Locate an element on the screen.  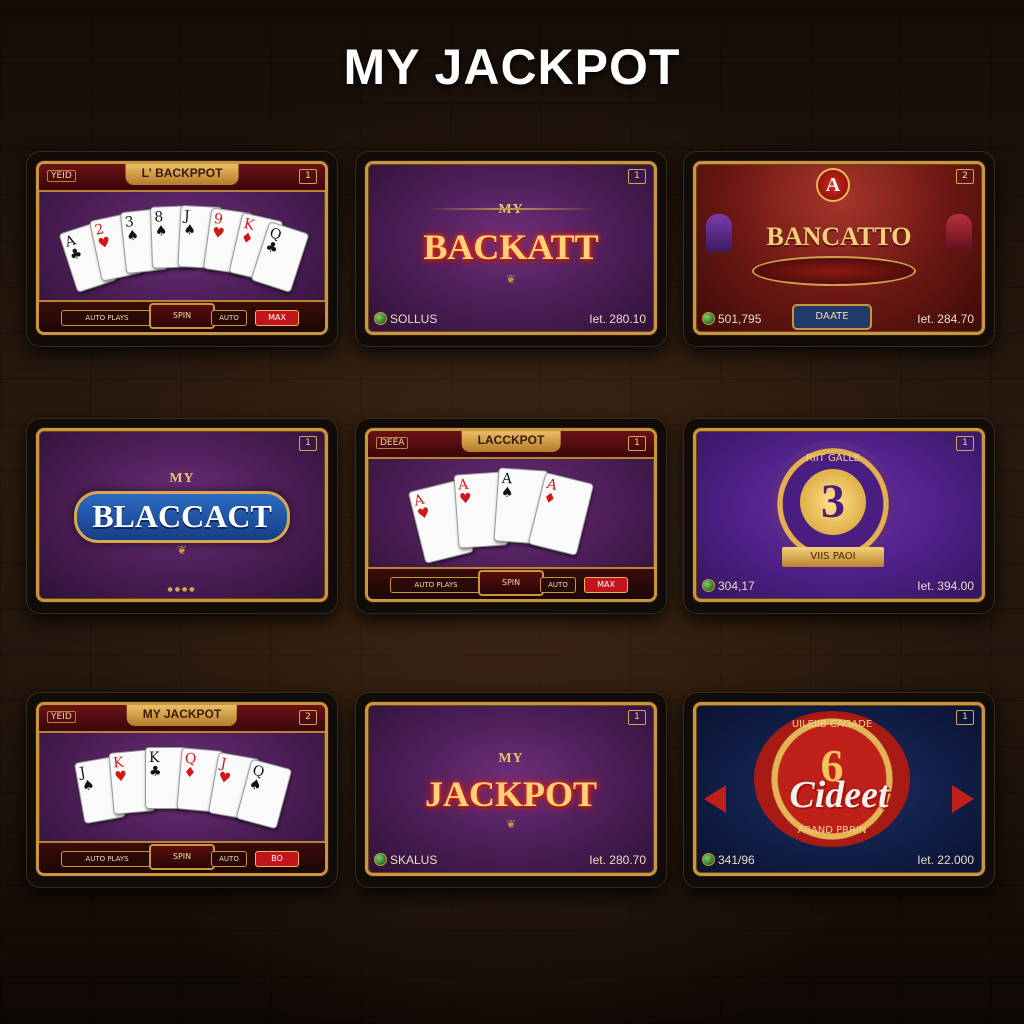
game-tile-3: 2 A BANCATTO DAATE 501,795 Iet. 284.70 is located at coordinates (839, 249).